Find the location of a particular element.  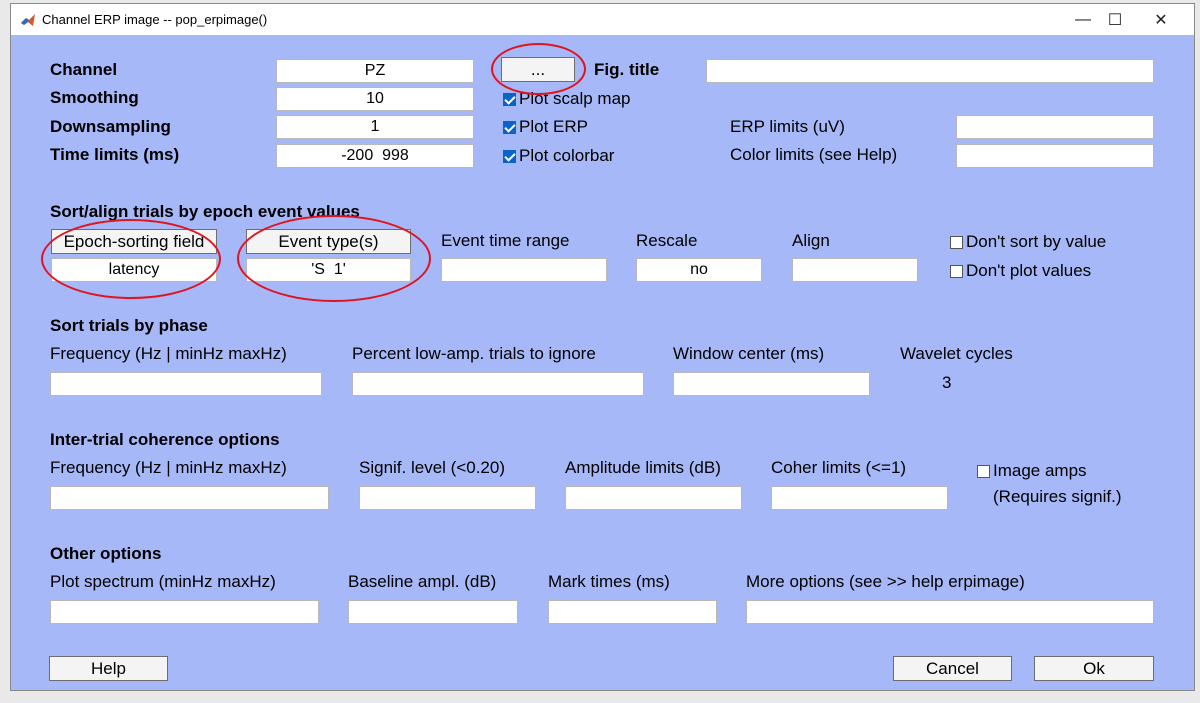

sort-align-header: Sort/align trials by epoch event values is located at coordinates (205, 211).